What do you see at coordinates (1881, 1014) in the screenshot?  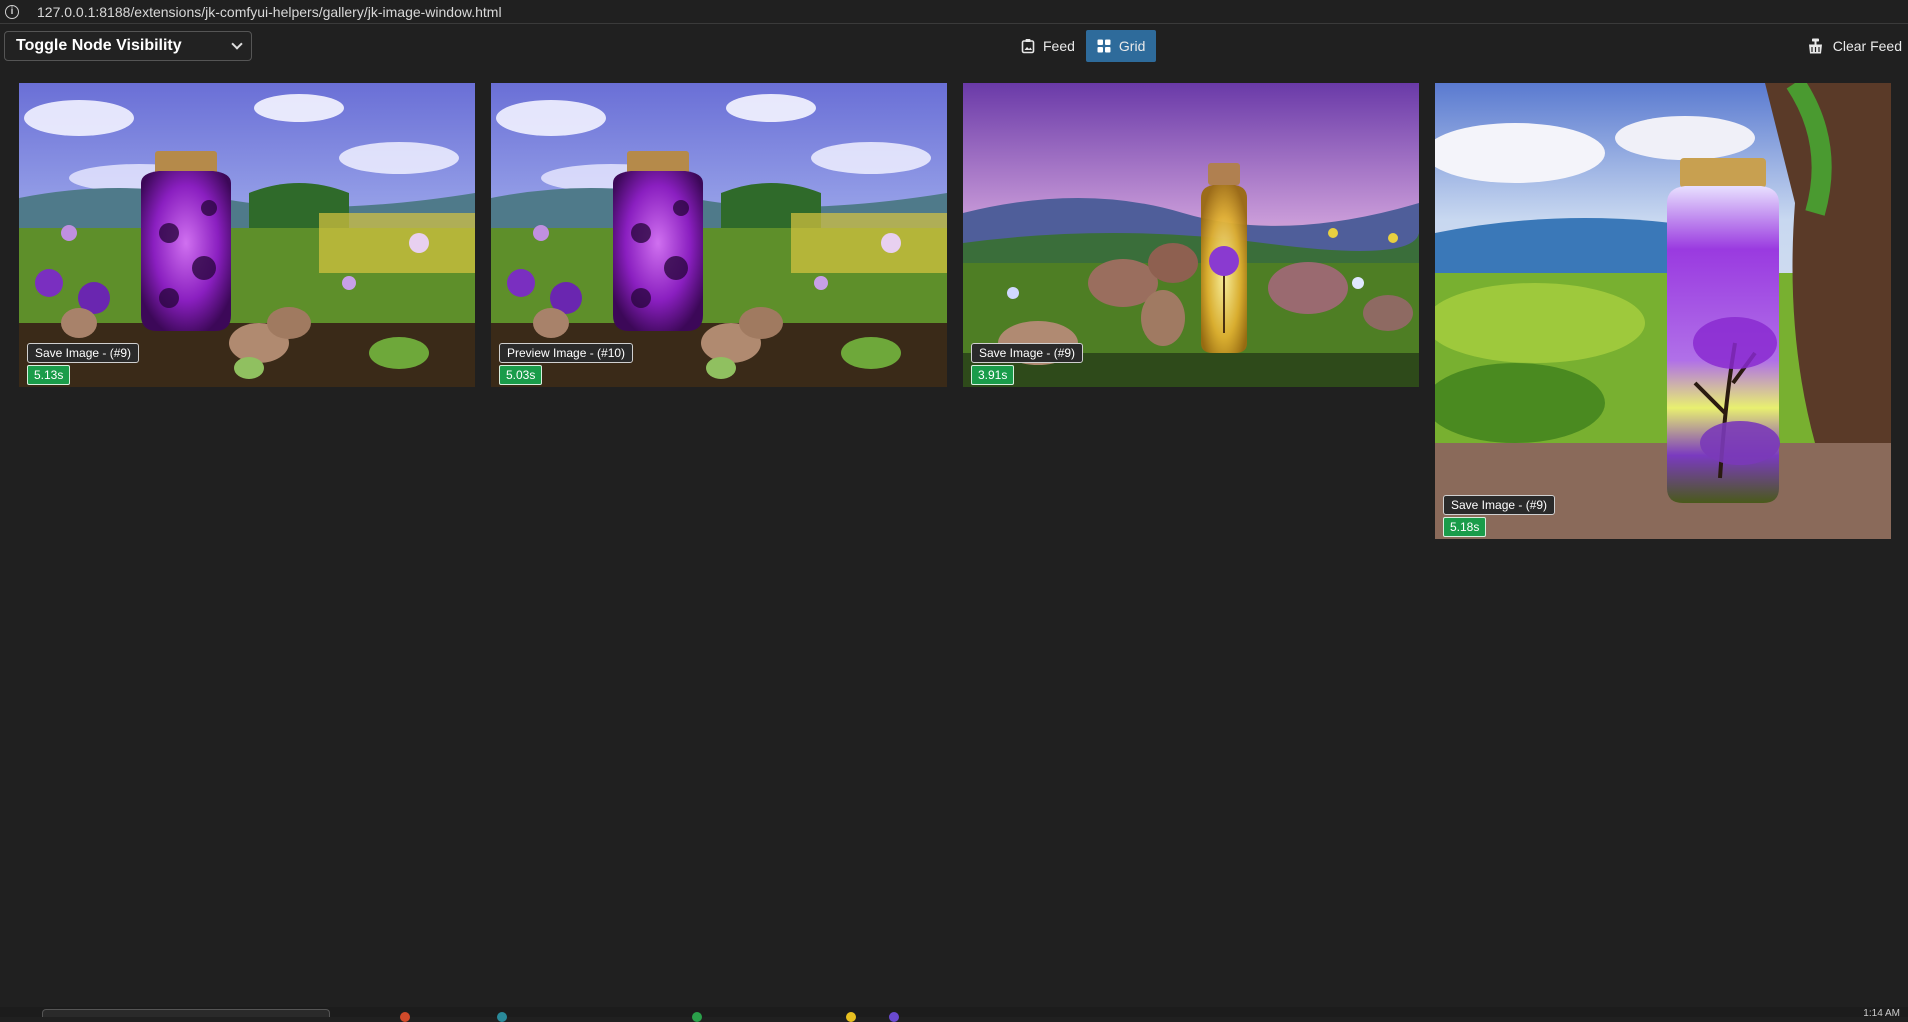 I see `taskbar-clock: 1:14 AM` at bounding box center [1881, 1014].